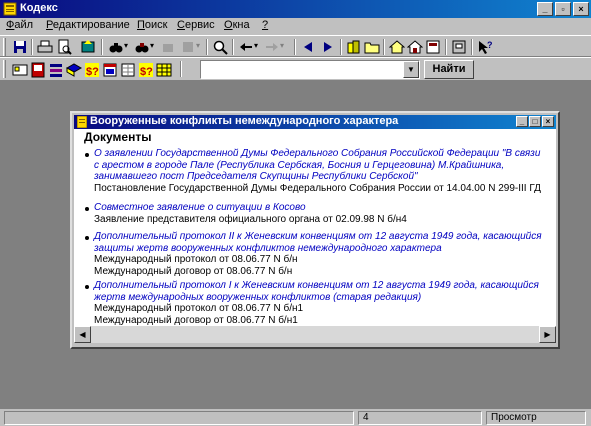  What do you see at coordinates (82, 334) in the screenshot?
I see `scroll-left-icon: ◀` at bounding box center [82, 334].